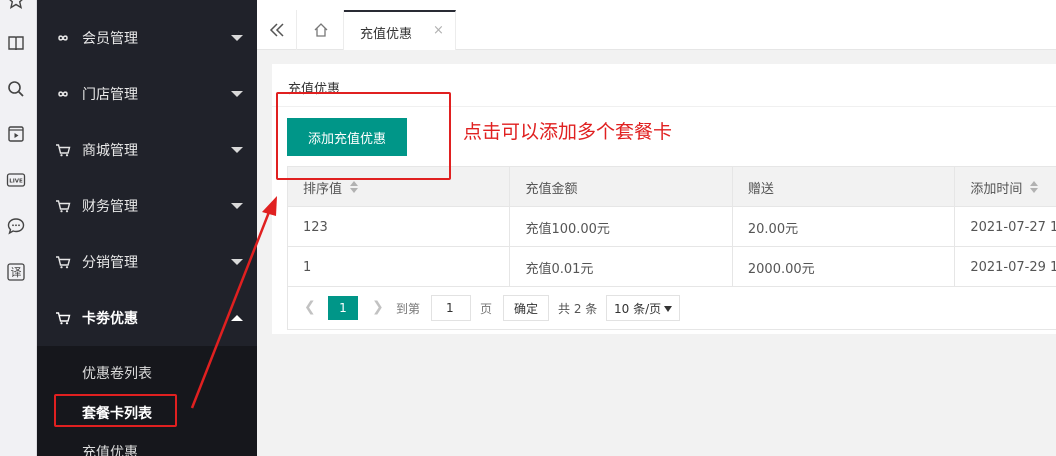  Describe the element at coordinates (526, 308) in the screenshot. I see `goto-confirm-button: 确定` at that location.